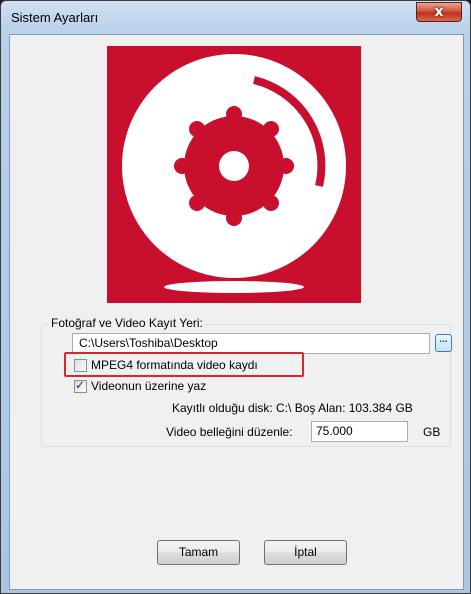  Describe the element at coordinates (305, 552) in the screenshot. I see `cancel-button: İptal` at that location.